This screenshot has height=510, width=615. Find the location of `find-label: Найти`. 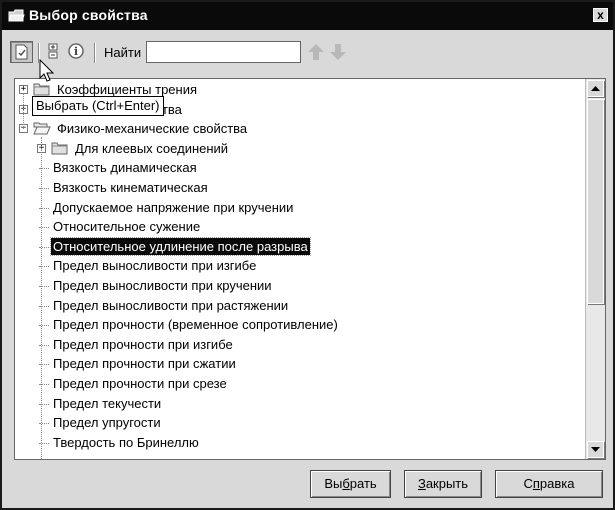

find-label: Найти is located at coordinates (123, 52).